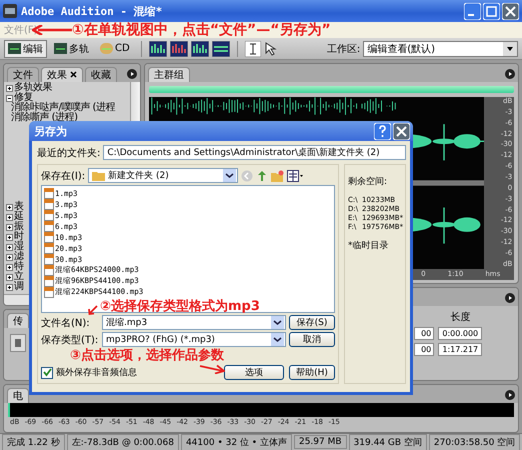  What do you see at coordinates (19, 267) in the screenshot?
I see `tree-item: 特` at bounding box center [19, 267].